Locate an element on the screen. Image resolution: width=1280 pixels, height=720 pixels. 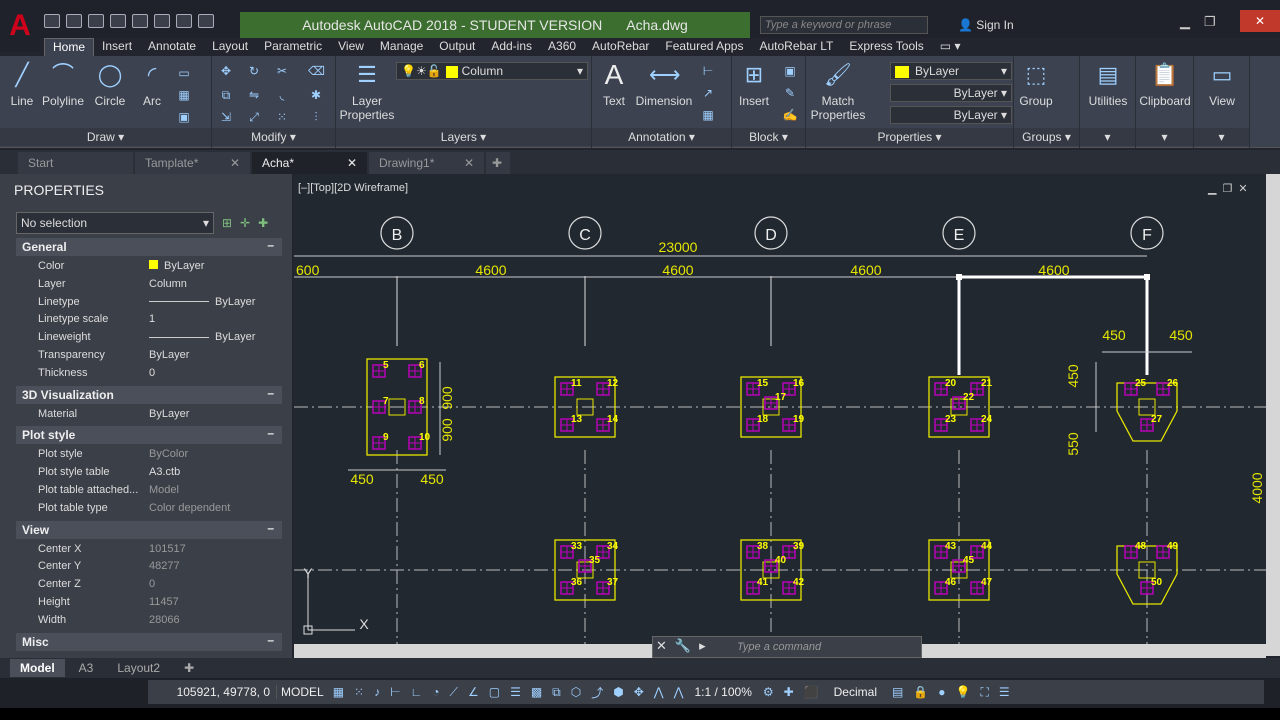
object-snap-tracking-icon: ∠ is located at coordinates (473, 692).